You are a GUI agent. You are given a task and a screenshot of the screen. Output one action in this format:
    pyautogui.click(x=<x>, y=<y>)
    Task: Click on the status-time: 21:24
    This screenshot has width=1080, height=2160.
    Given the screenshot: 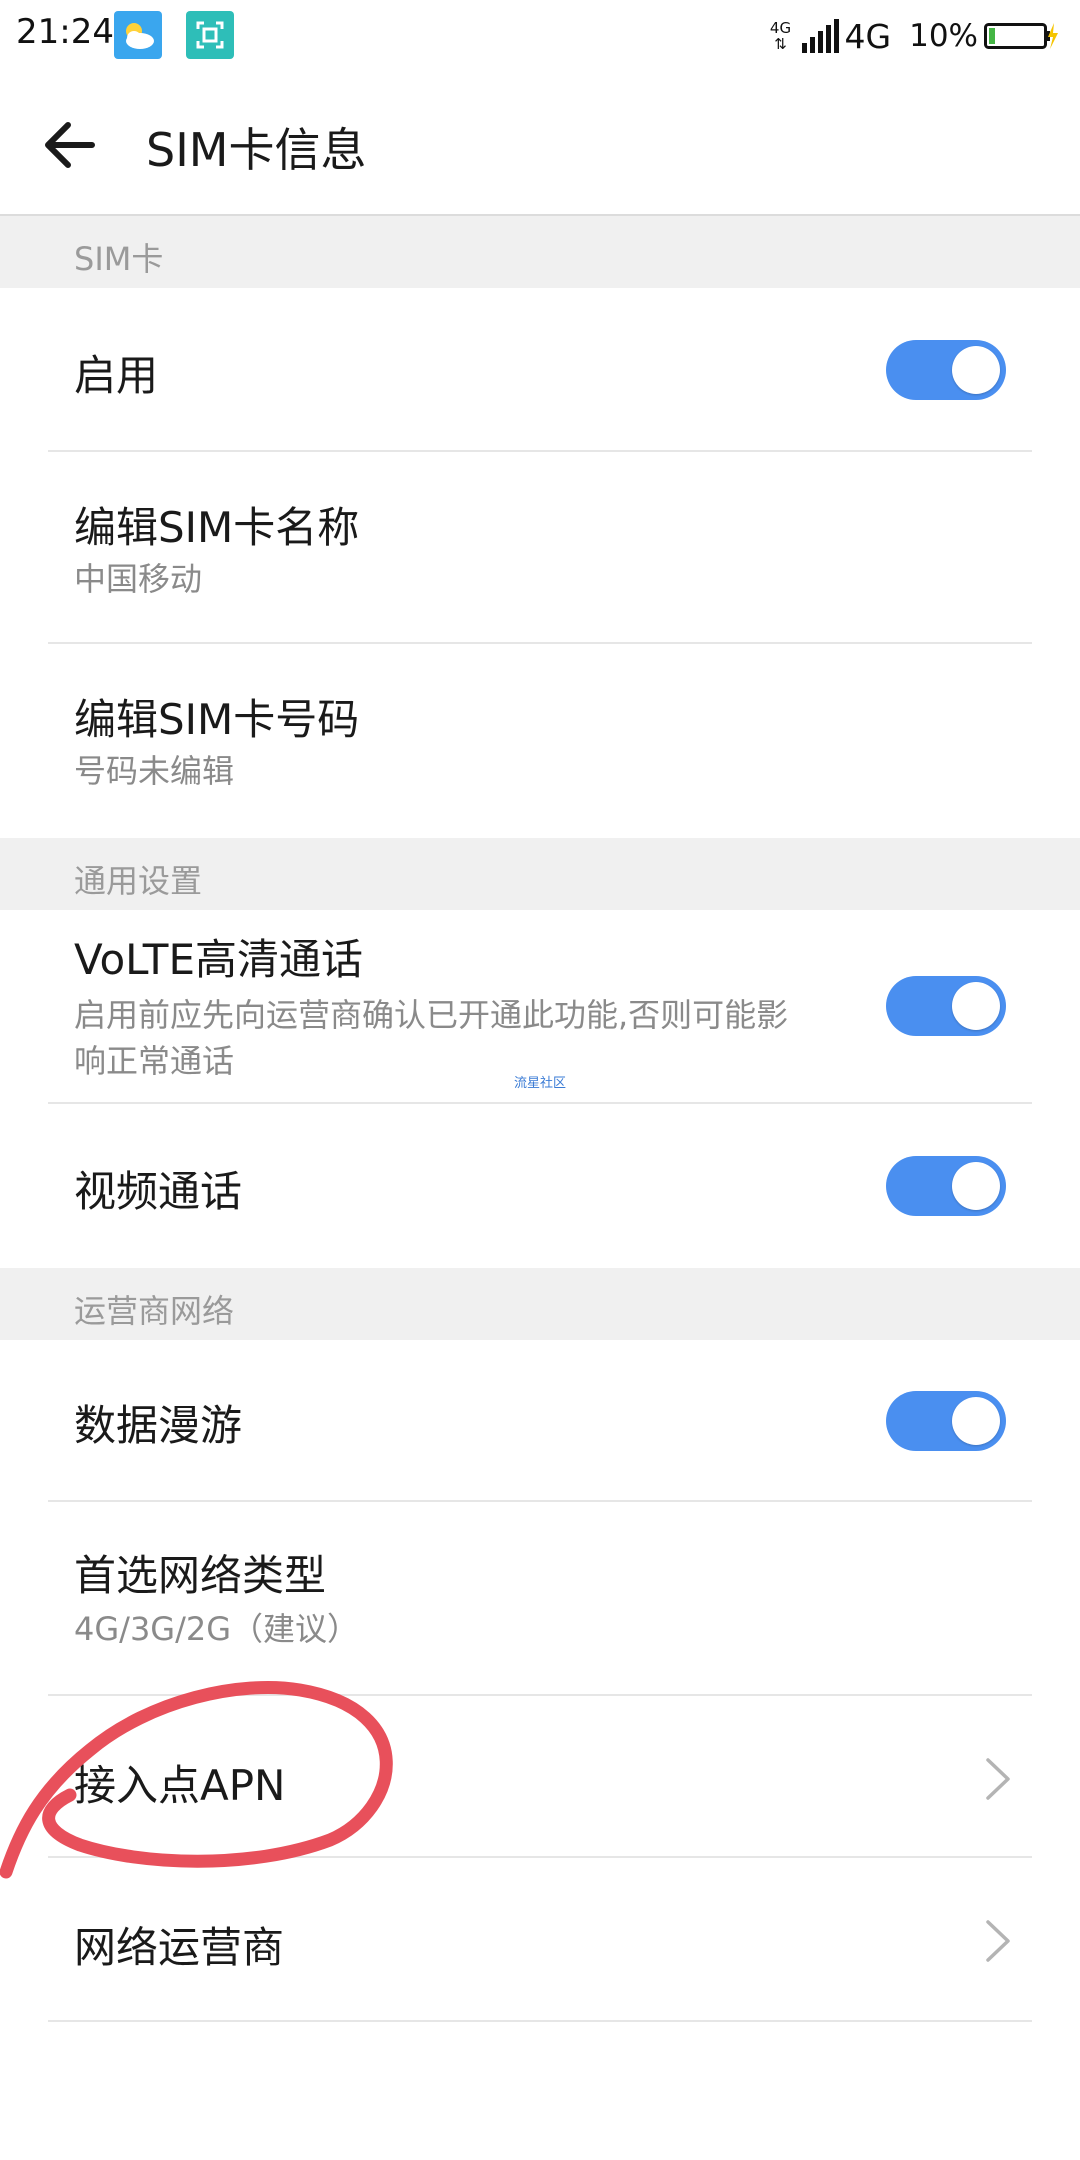 What is the action you would take?
    pyautogui.click(x=65, y=32)
    